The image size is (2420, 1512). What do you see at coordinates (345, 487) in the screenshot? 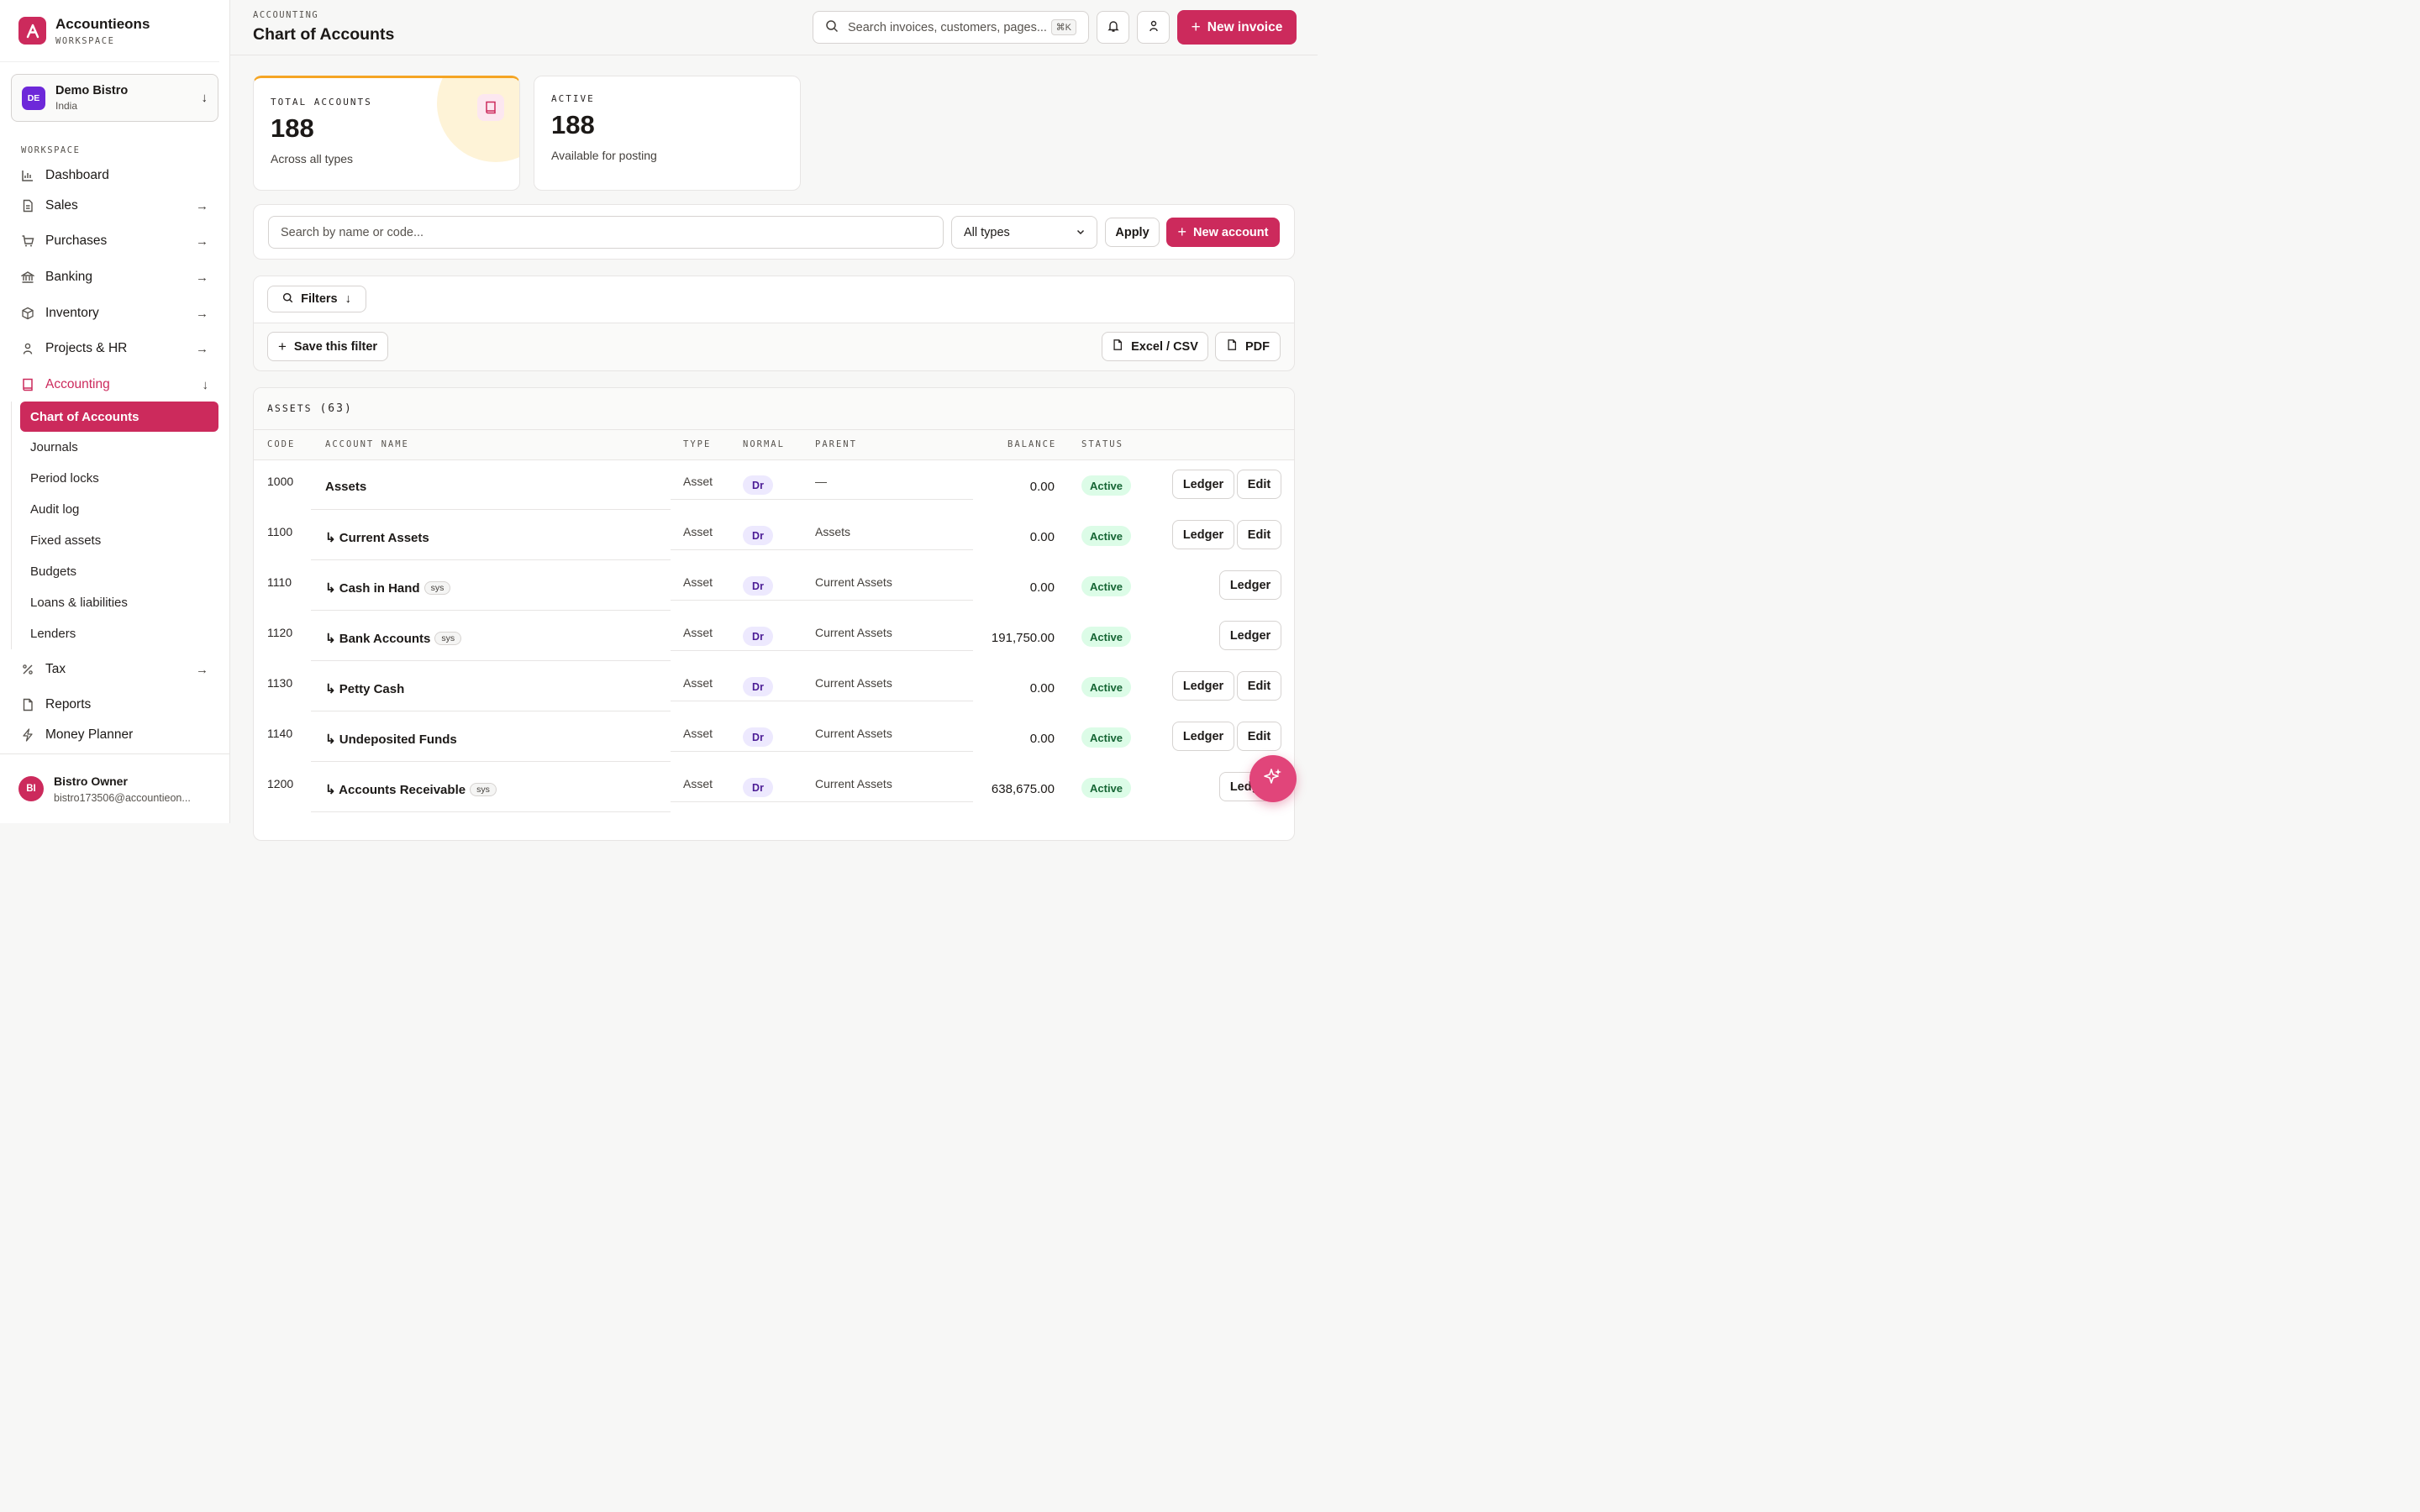
I see `account-name: Assets` at bounding box center [345, 487].